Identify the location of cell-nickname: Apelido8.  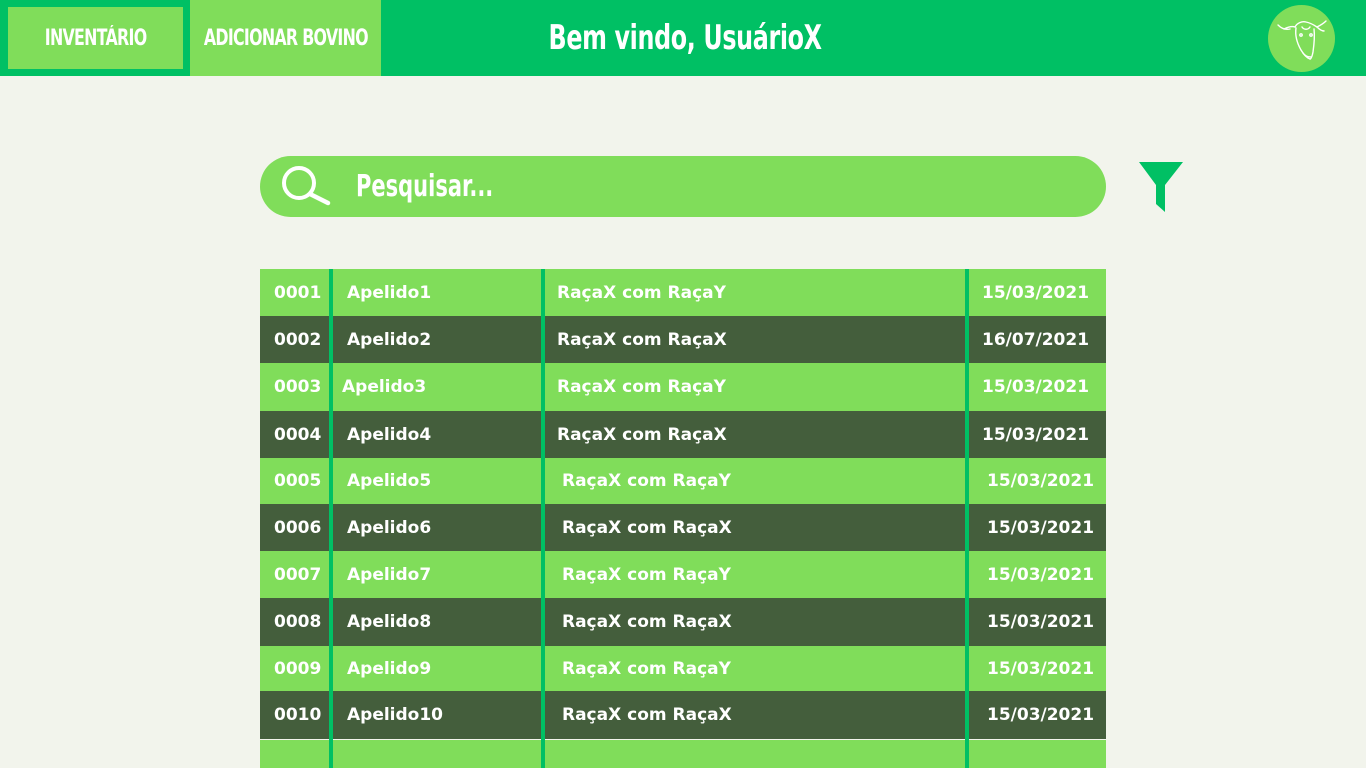
(389, 622).